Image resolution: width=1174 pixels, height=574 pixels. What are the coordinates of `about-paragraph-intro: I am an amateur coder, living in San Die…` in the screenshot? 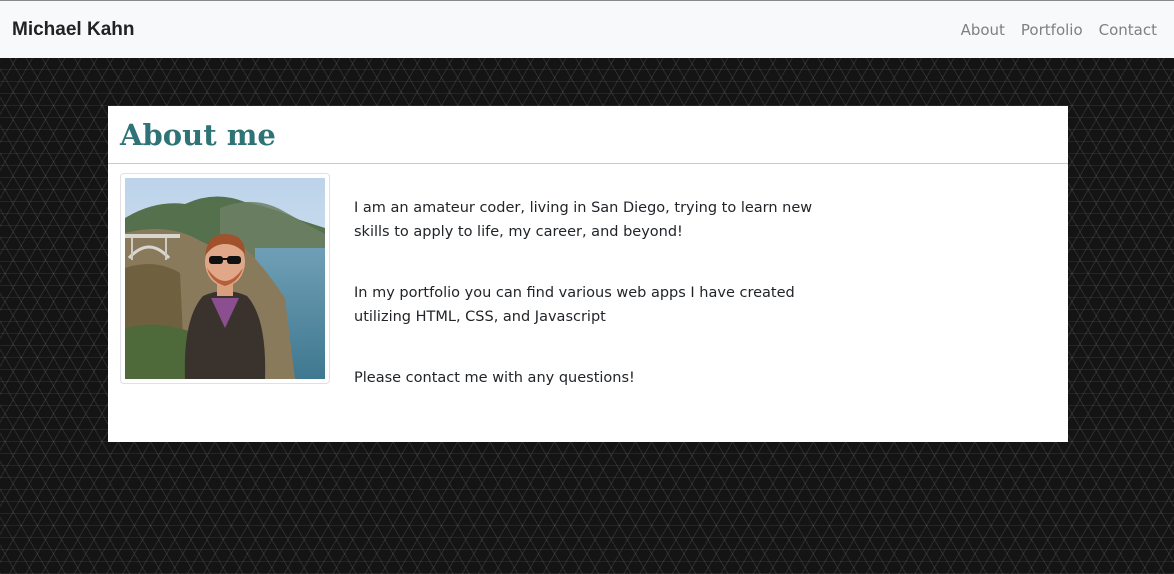 It's located at (583, 220).